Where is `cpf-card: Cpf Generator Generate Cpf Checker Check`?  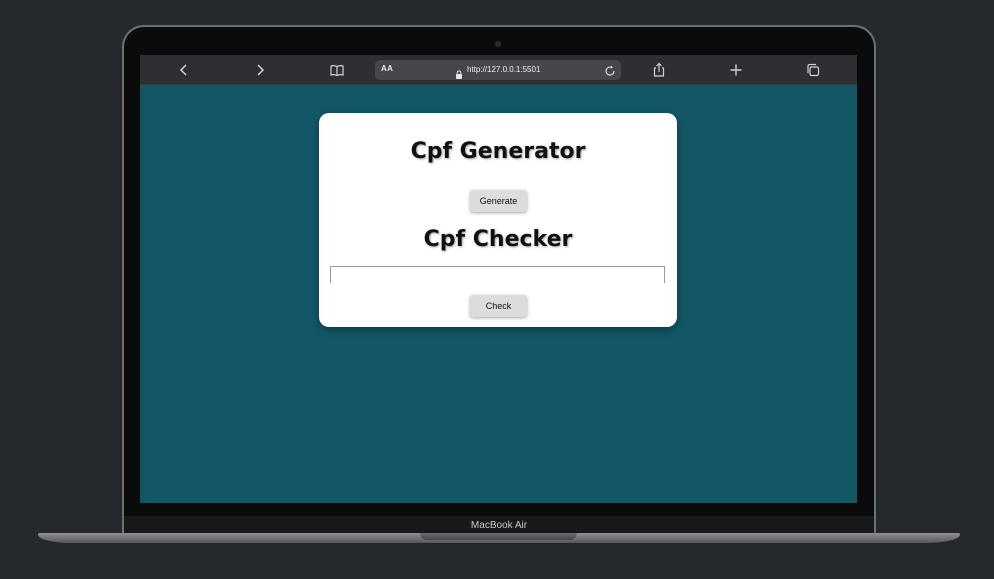
cpf-card: Cpf Generator Generate Cpf Checker Check is located at coordinates (498, 220).